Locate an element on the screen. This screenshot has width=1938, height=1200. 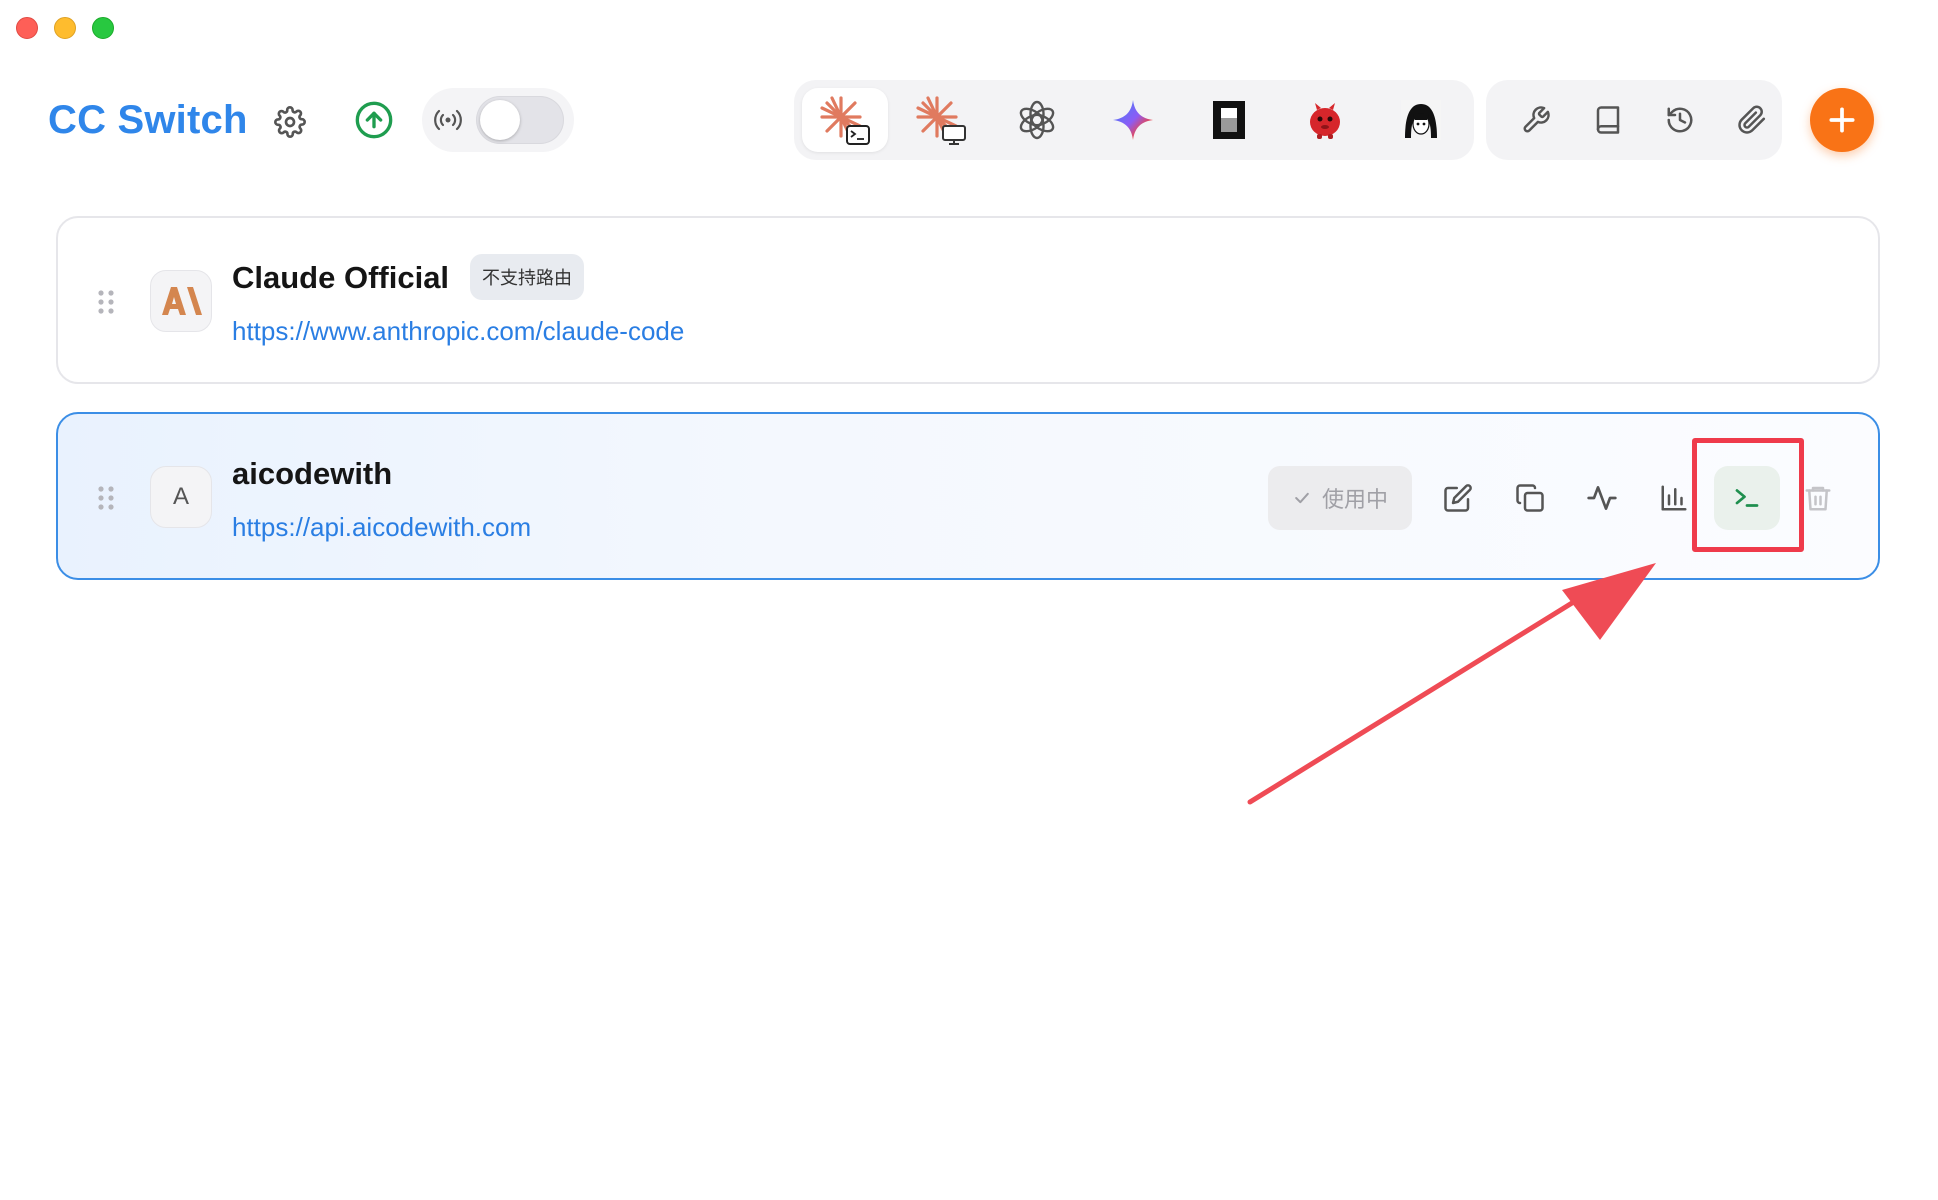
duplicate-button is located at coordinates (1530, 498).